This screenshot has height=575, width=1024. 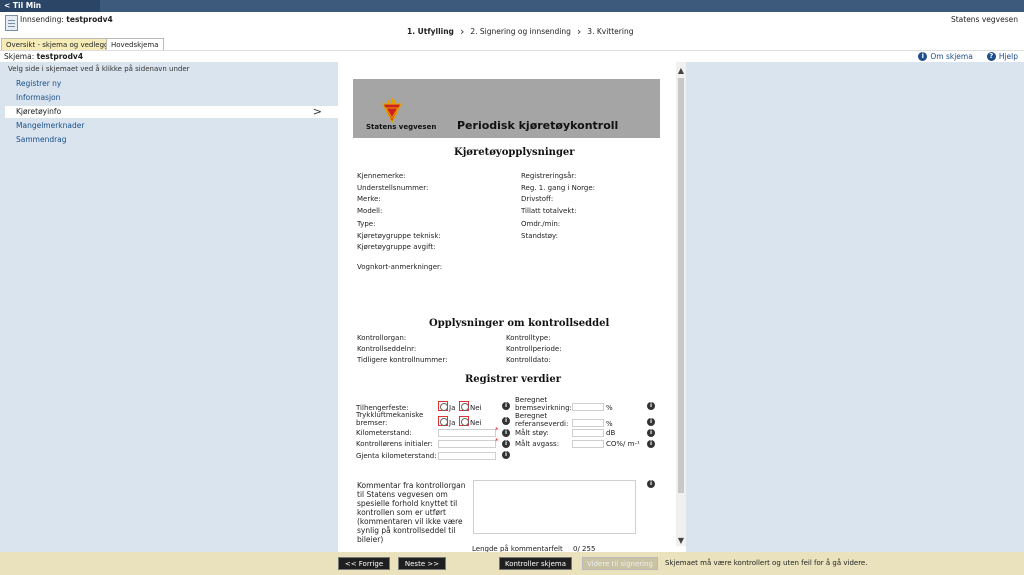 What do you see at coordinates (549, 176) in the screenshot?
I see `label-registreringsar: Registreringsår:` at bounding box center [549, 176].